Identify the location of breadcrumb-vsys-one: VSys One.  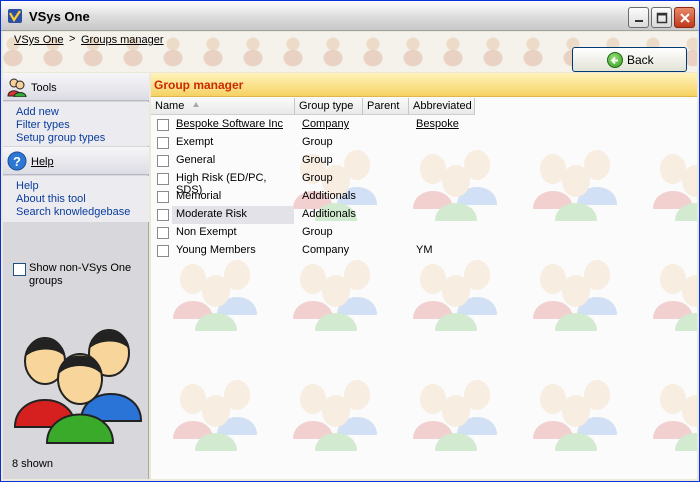
(39, 40).